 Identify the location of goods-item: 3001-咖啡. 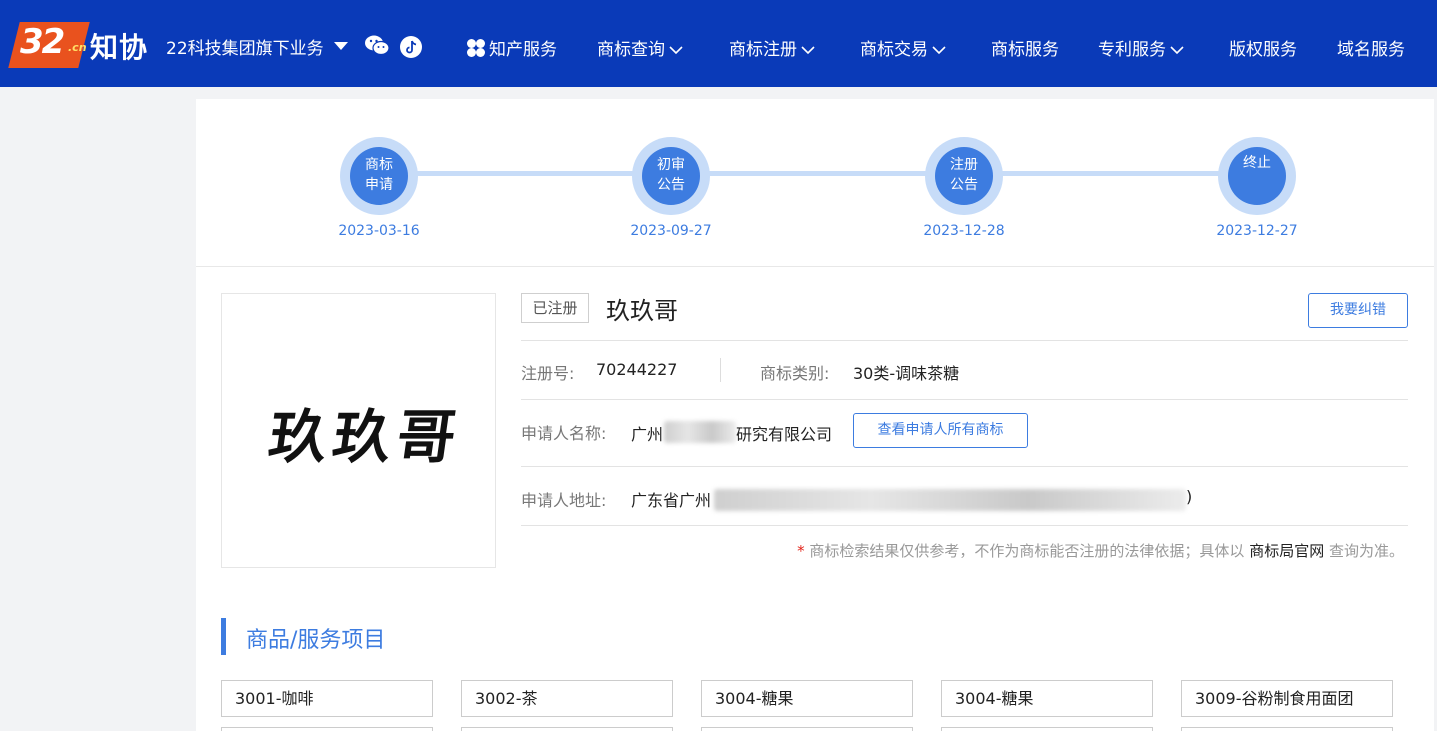
(327, 698).